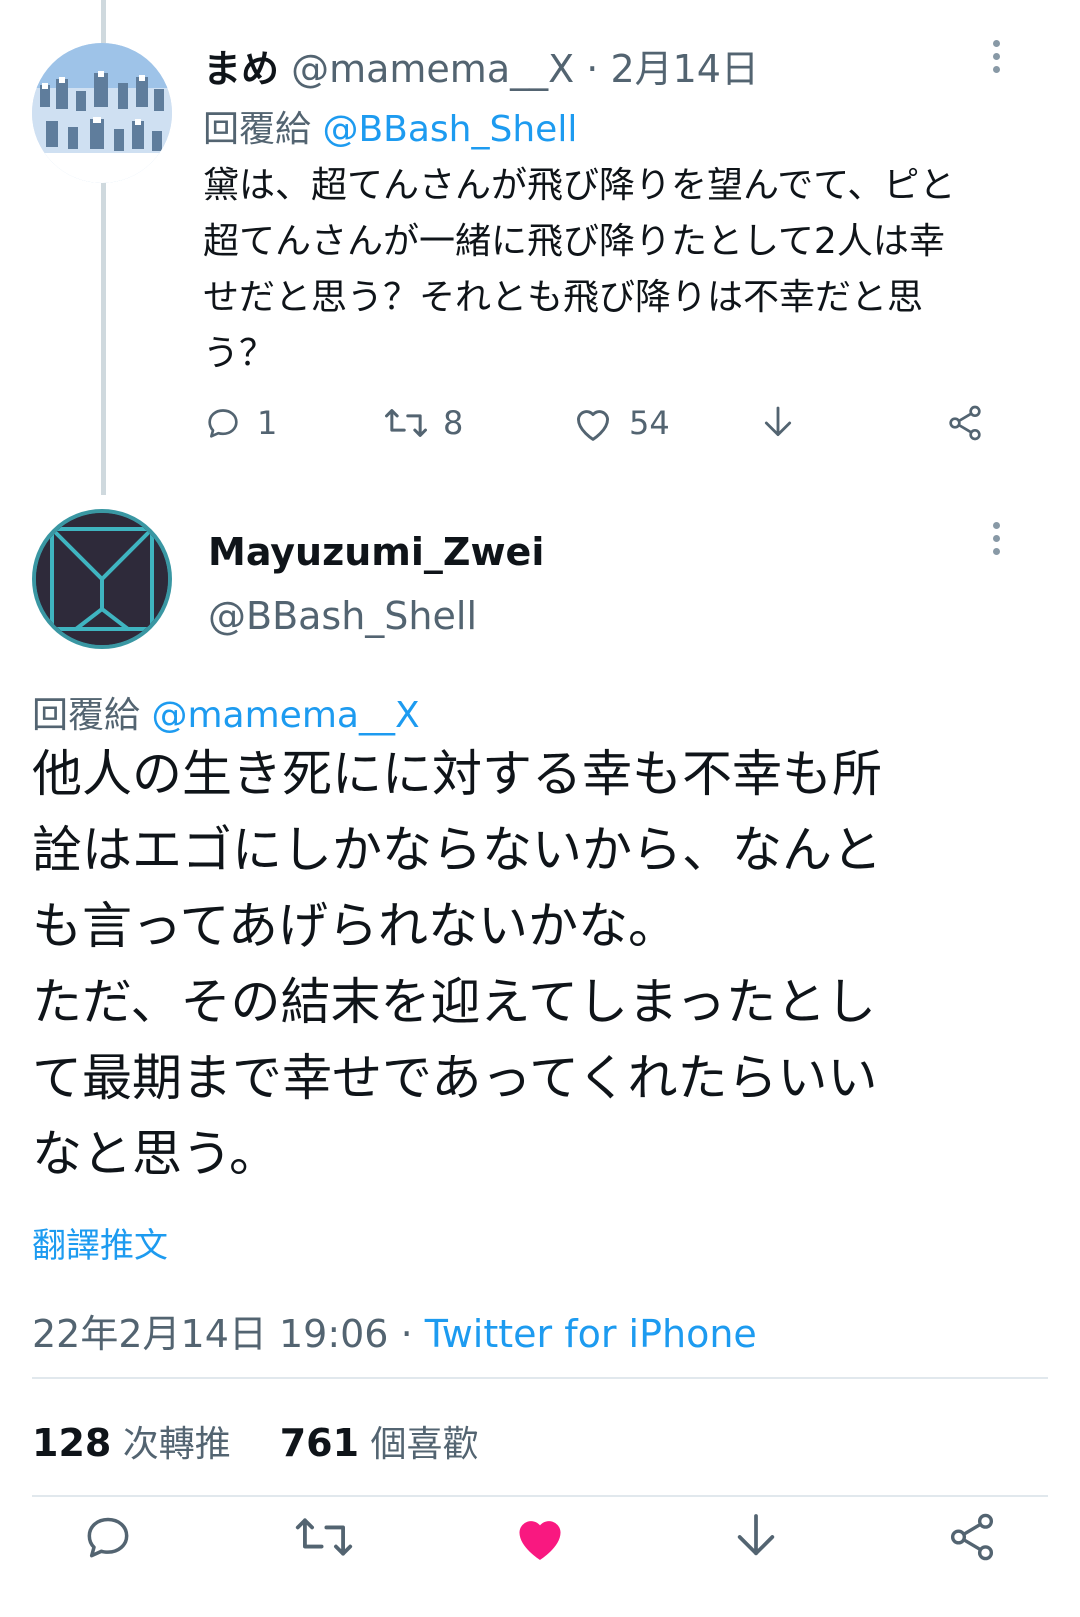  I want to click on heart-filled-icon, so click(540, 1540).